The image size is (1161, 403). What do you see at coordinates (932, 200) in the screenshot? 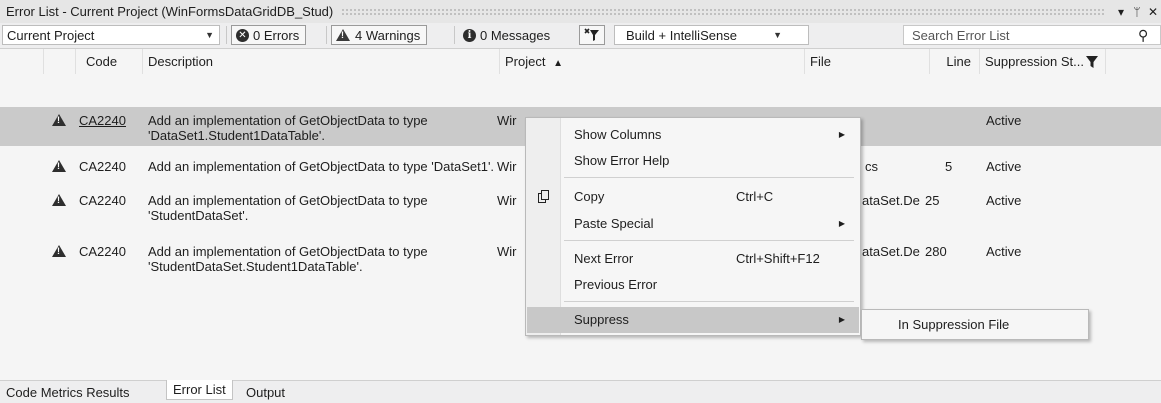
I see `error-line: 25` at bounding box center [932, 200].